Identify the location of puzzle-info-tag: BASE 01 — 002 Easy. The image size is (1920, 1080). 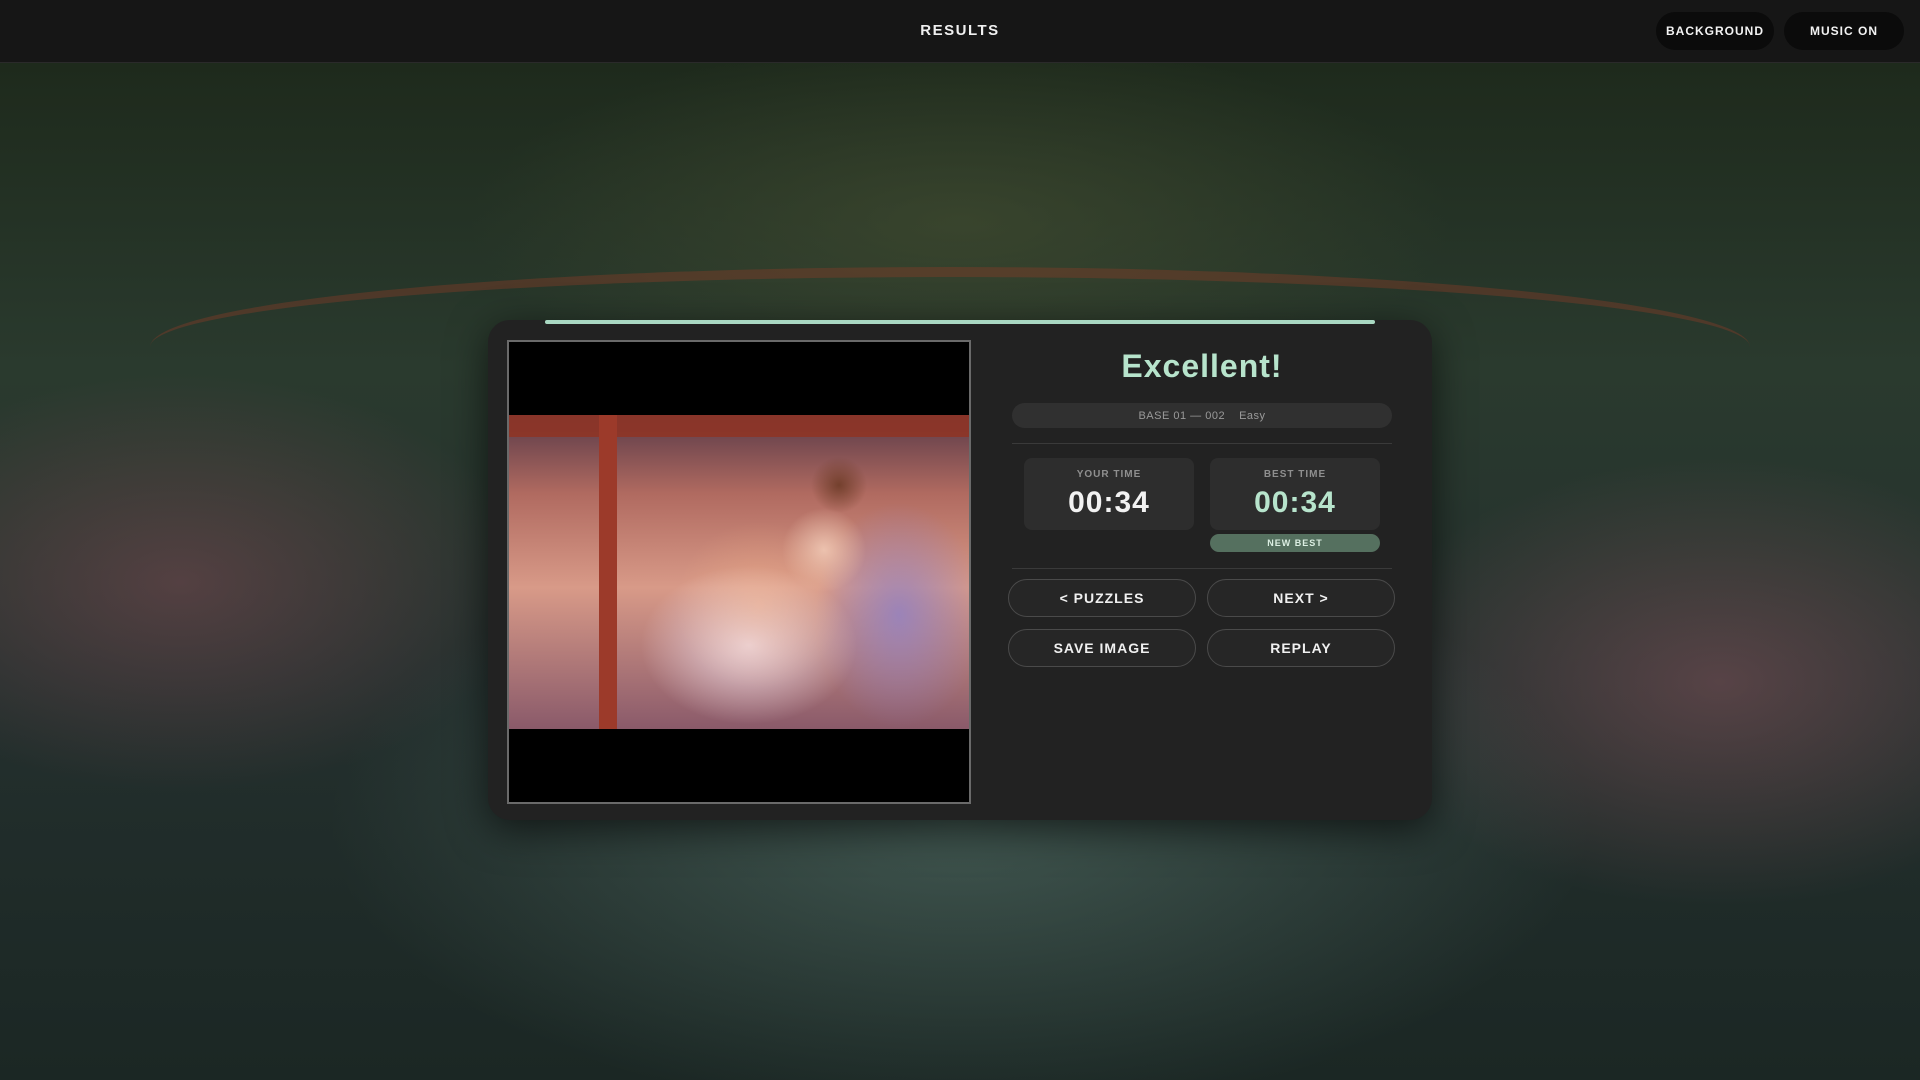
(1202, 415).